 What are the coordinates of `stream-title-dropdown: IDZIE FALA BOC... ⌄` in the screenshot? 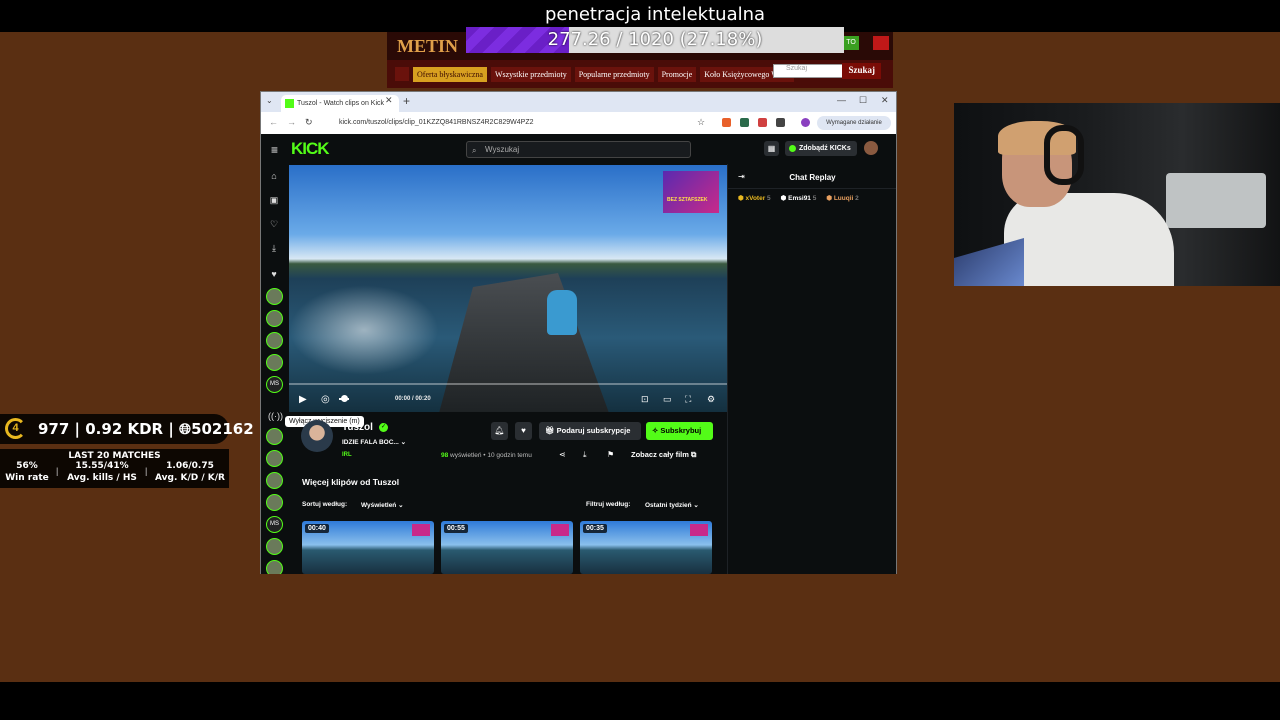 It's located at (374, 442).